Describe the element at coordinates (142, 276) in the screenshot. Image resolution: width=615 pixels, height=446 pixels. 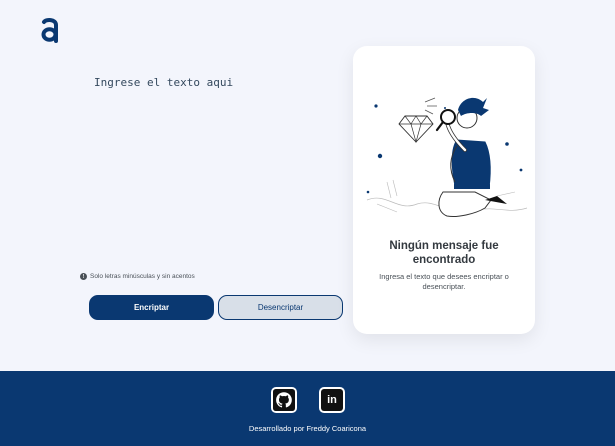
I see `hint-text: Solo letras minúsculas y sin acentos` at that location.